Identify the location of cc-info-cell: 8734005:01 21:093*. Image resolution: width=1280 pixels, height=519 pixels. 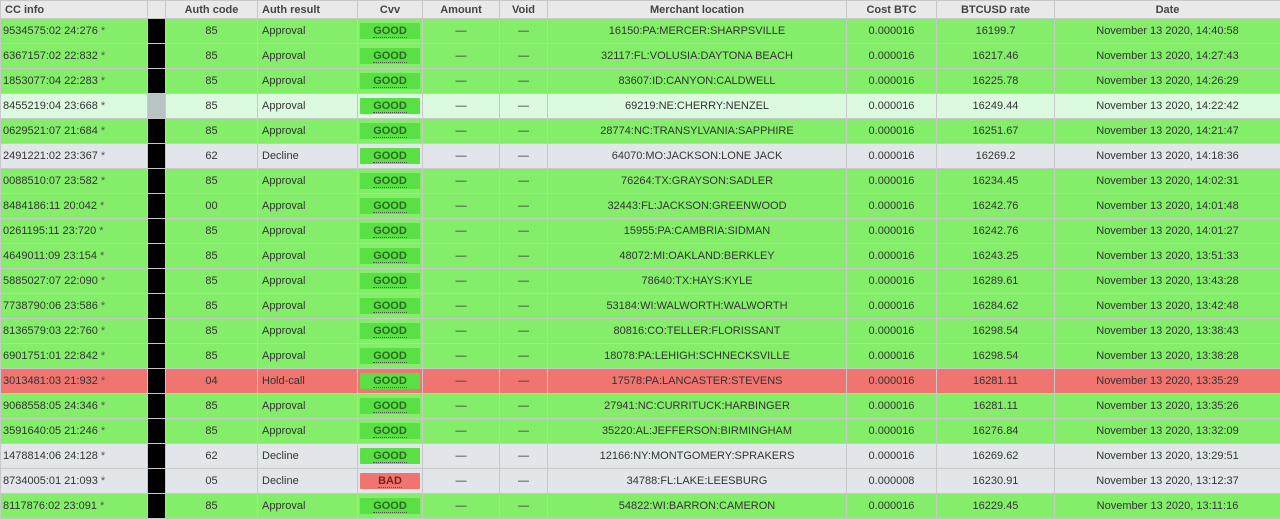
(74, 481).